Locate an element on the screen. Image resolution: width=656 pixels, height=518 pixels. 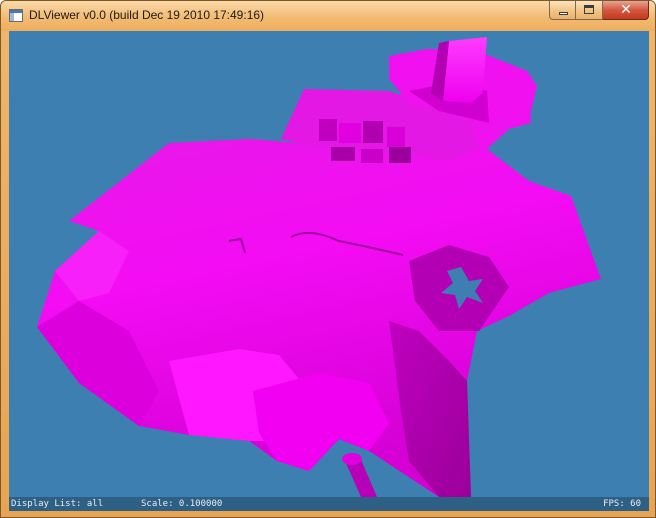
display-list-status: Display List: all is located at coordinates (57, 504).